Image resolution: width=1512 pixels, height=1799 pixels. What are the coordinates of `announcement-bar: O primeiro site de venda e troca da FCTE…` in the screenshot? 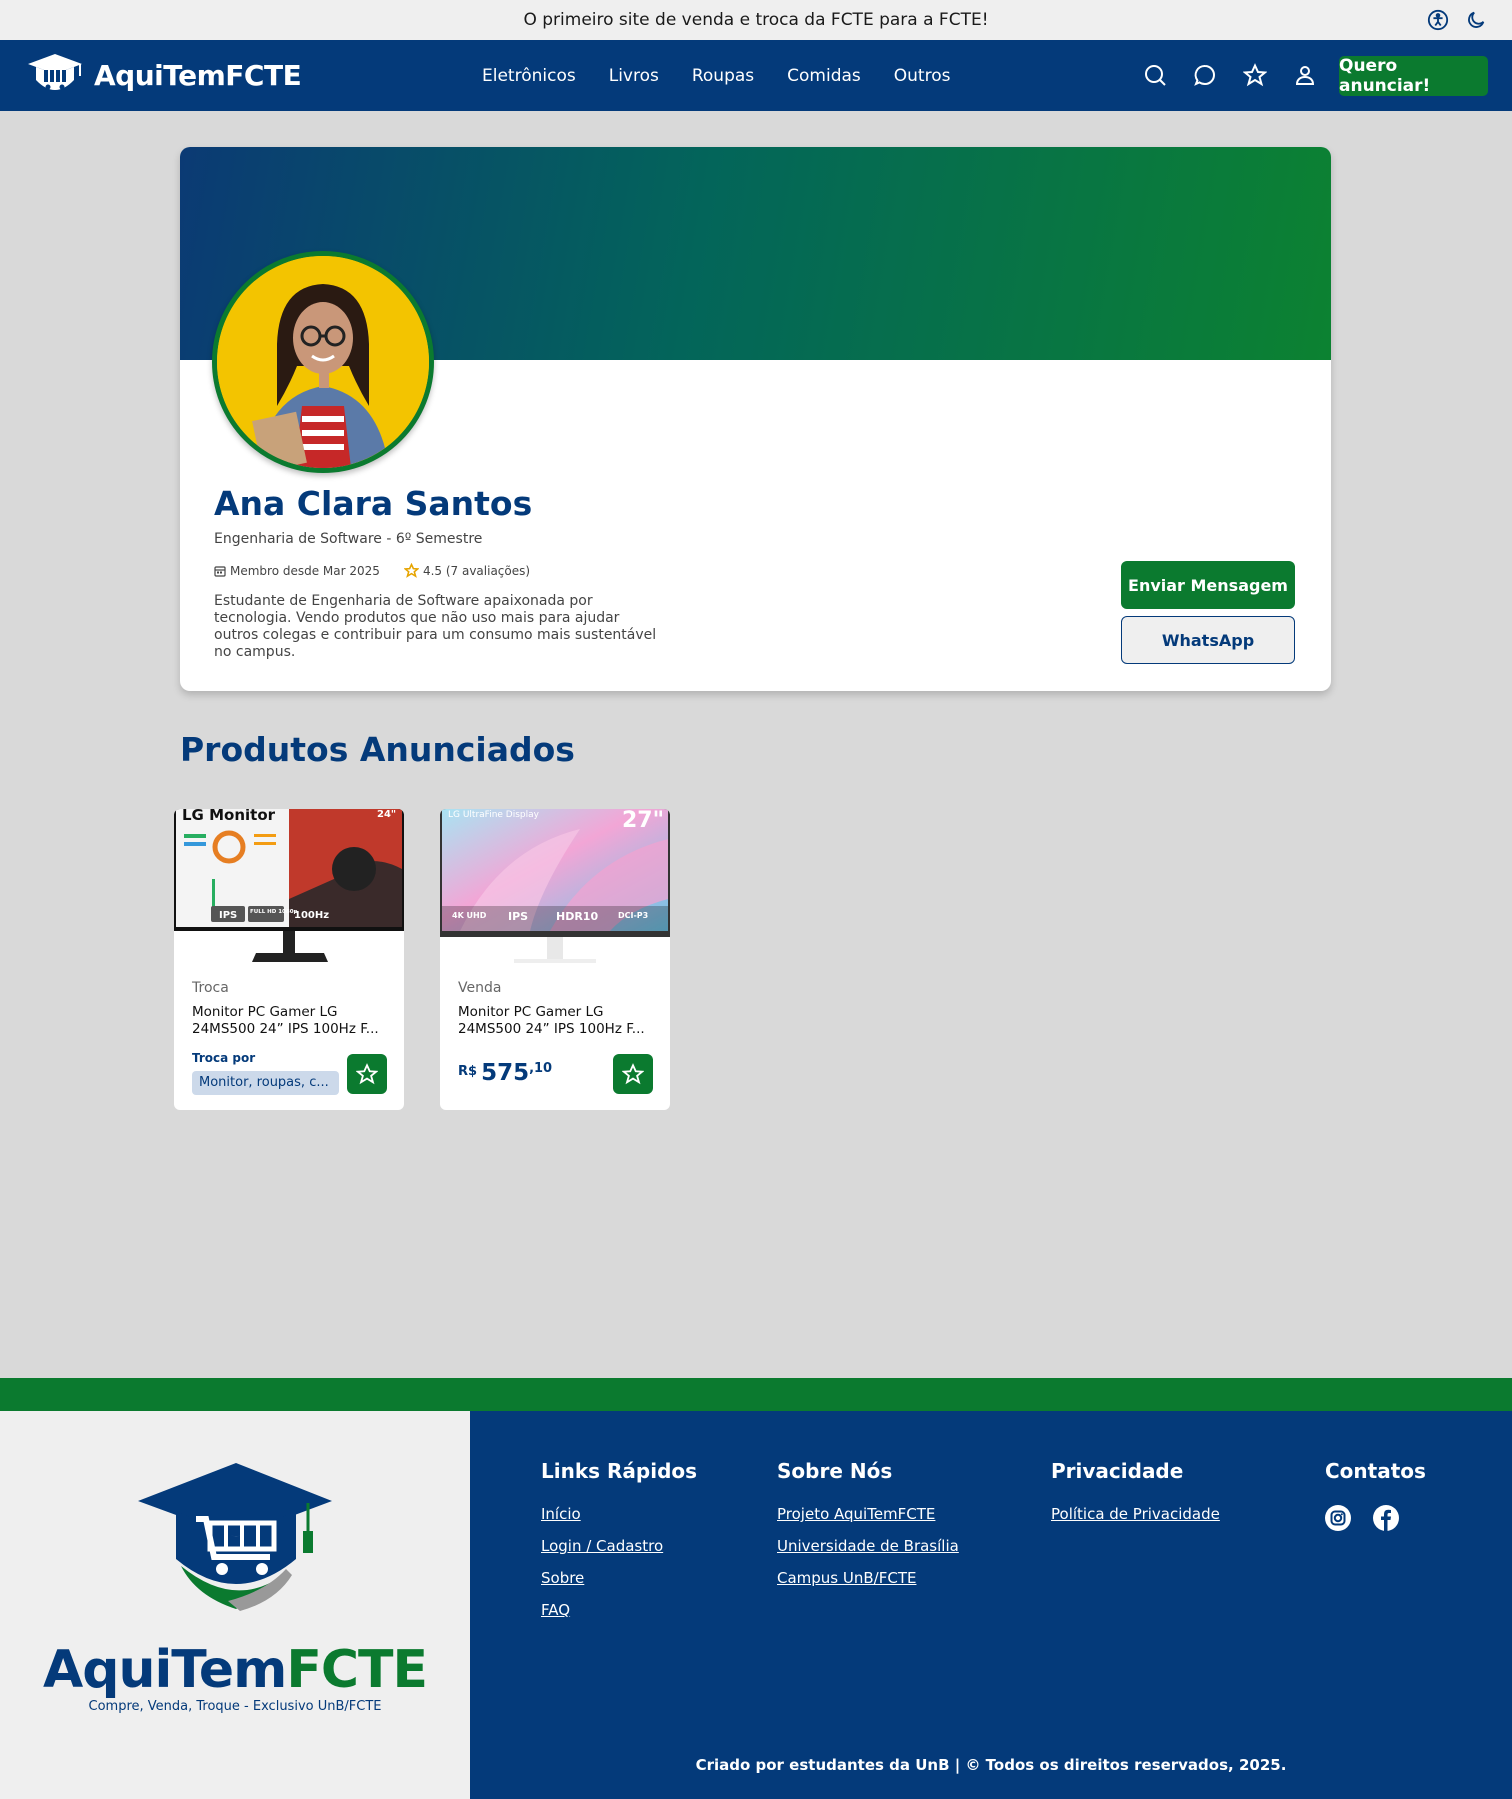 It's located at (756, 20).